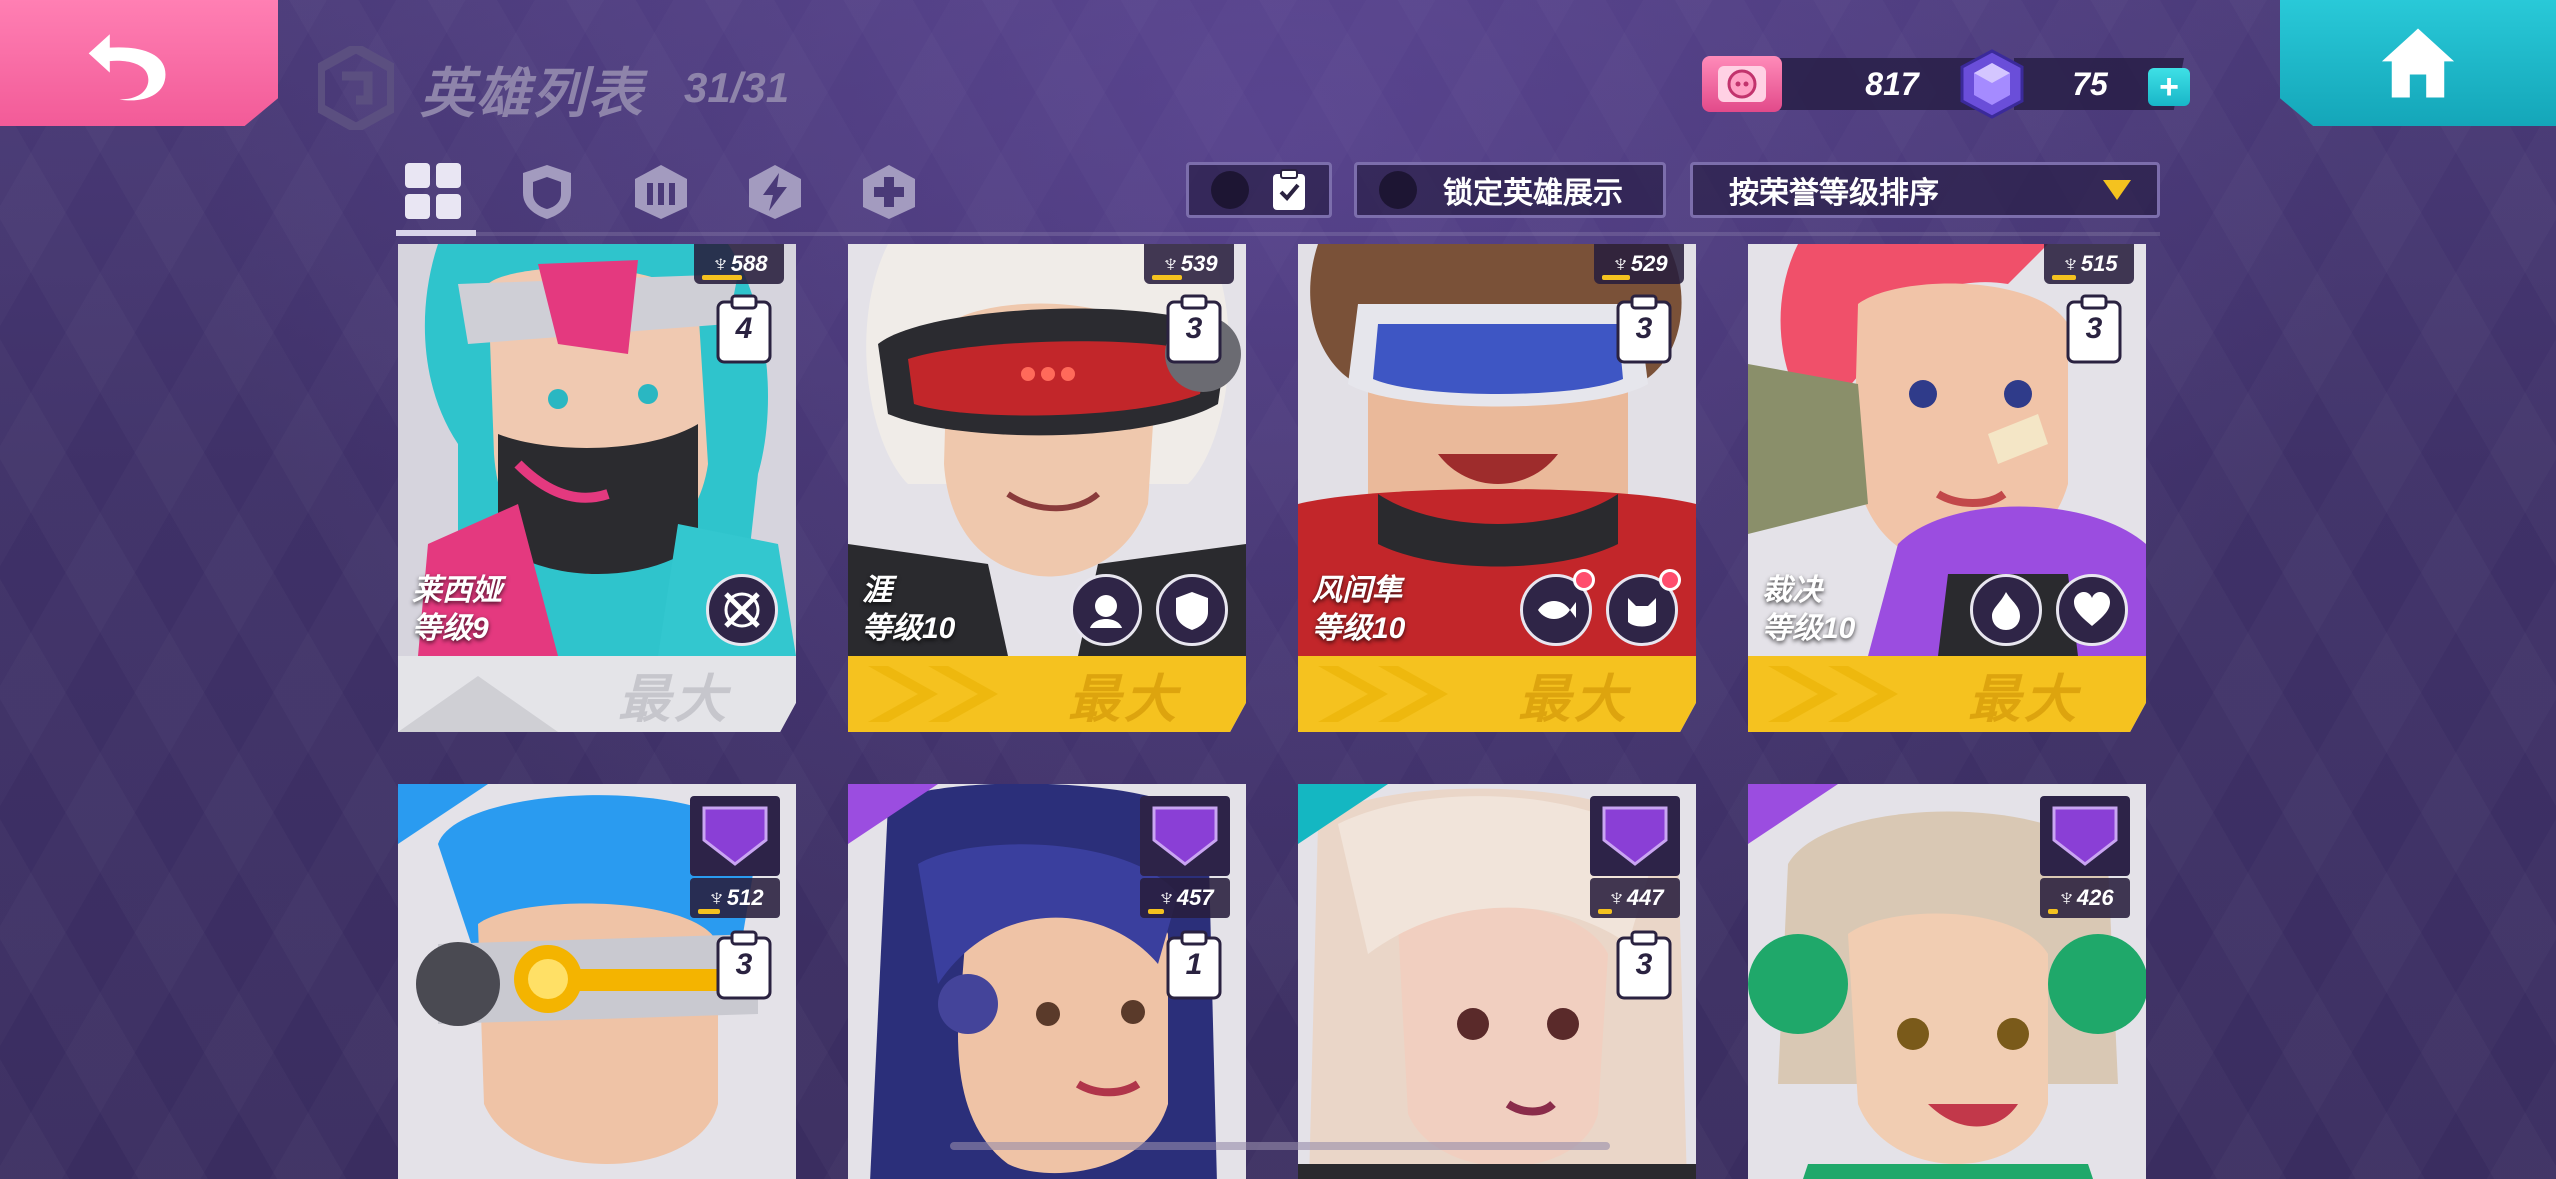 The image size is (2556, 1179). What do you see at coordinates (436, 233) in the screenshot?
I see `filter-active-indicator` at bounding box center [436, 233].